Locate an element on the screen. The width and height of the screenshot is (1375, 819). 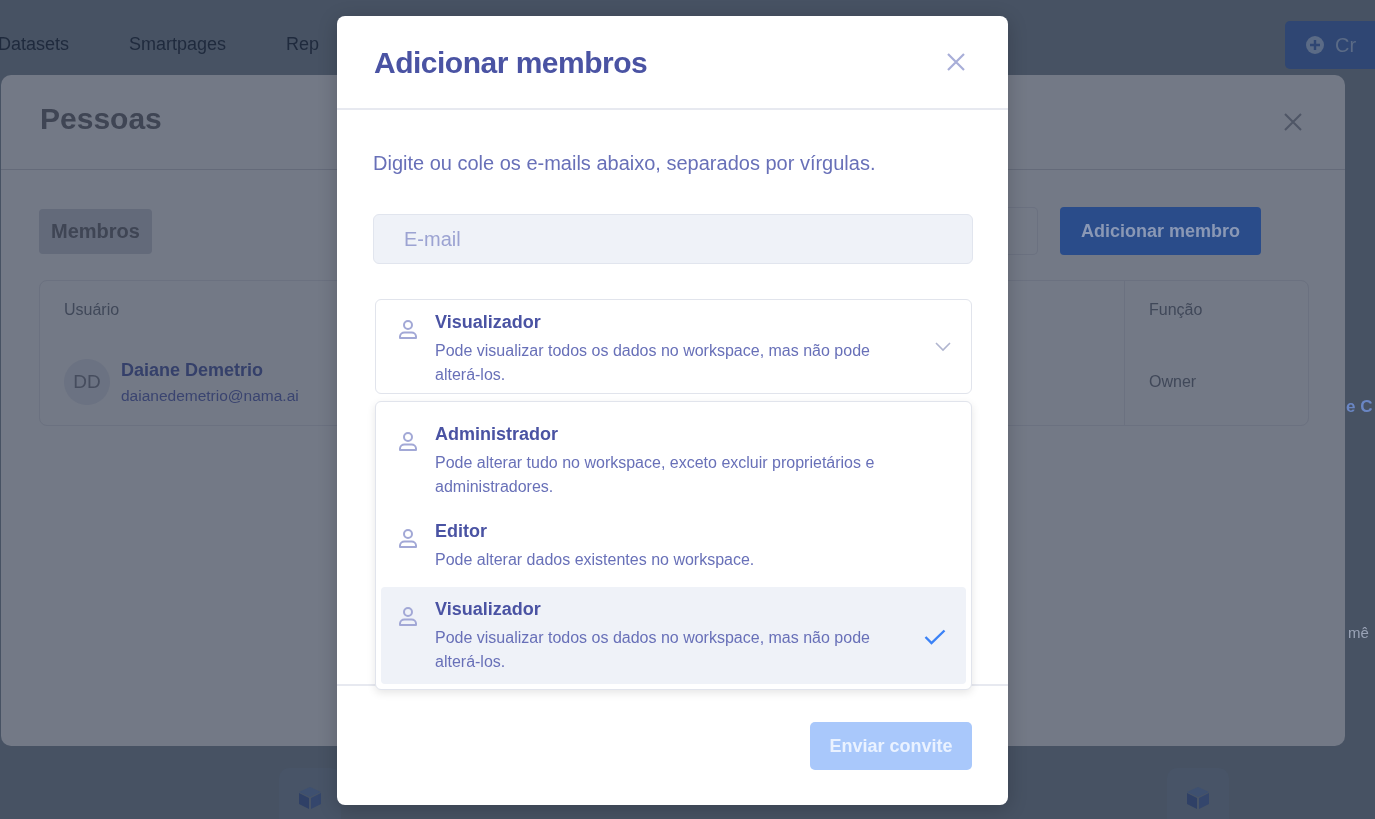
add-member-button: Adicionar membro is located at coordinates (1160, 231).